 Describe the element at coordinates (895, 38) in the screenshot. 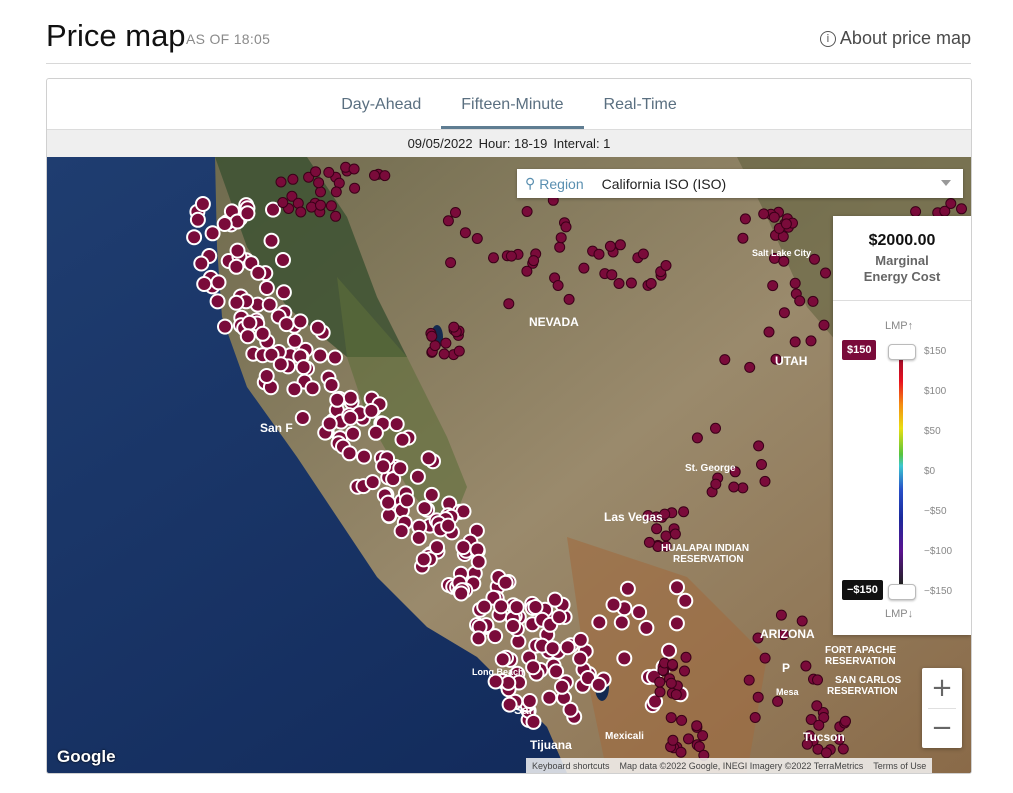

I see `about-price-map-link: i About price map` at that location.